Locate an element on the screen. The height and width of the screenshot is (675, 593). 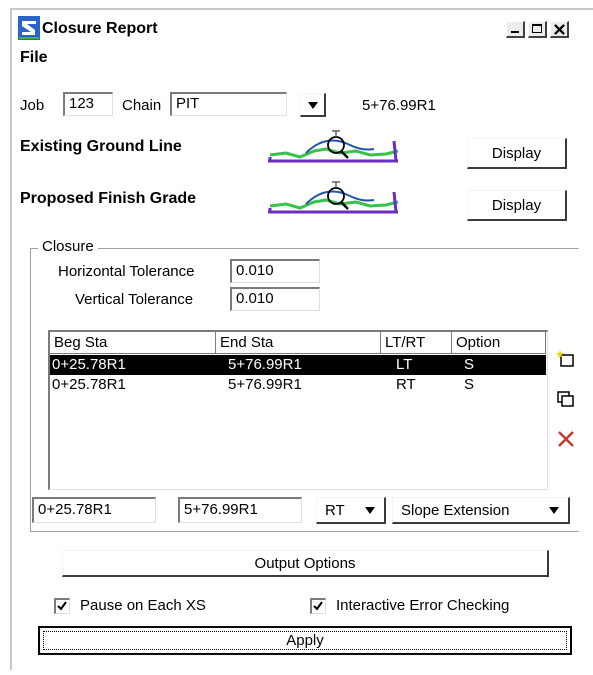
error-checking-checkbox is located at coordinates (318, 606).